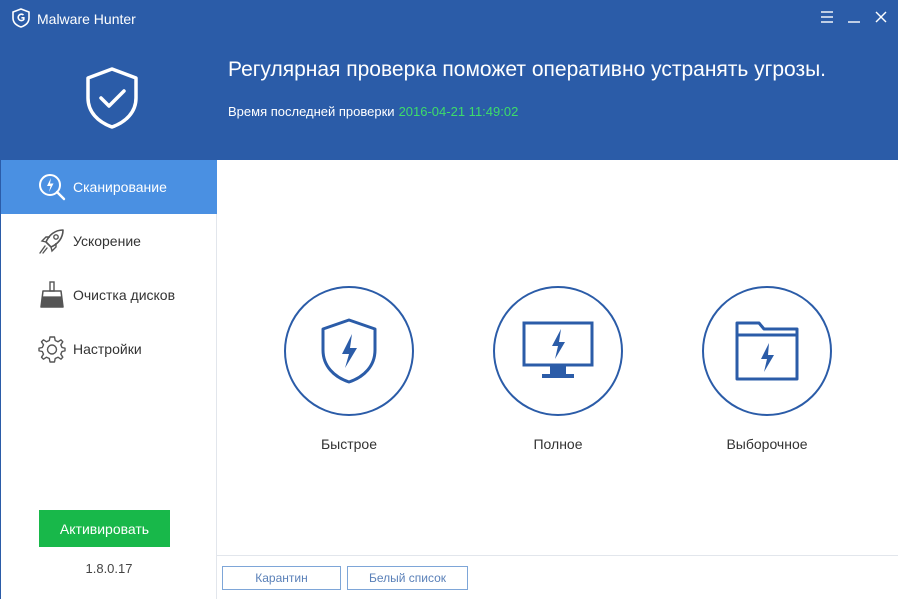 The width and height of the screenshot is (898, 599). Describe the element at coordinates (51, 241) in the screenshot. I see `rocket-icon` at that location.